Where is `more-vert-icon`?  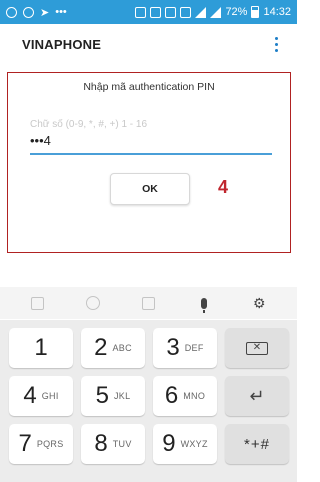 more-vert-icon is located at coordinates (277, 44).